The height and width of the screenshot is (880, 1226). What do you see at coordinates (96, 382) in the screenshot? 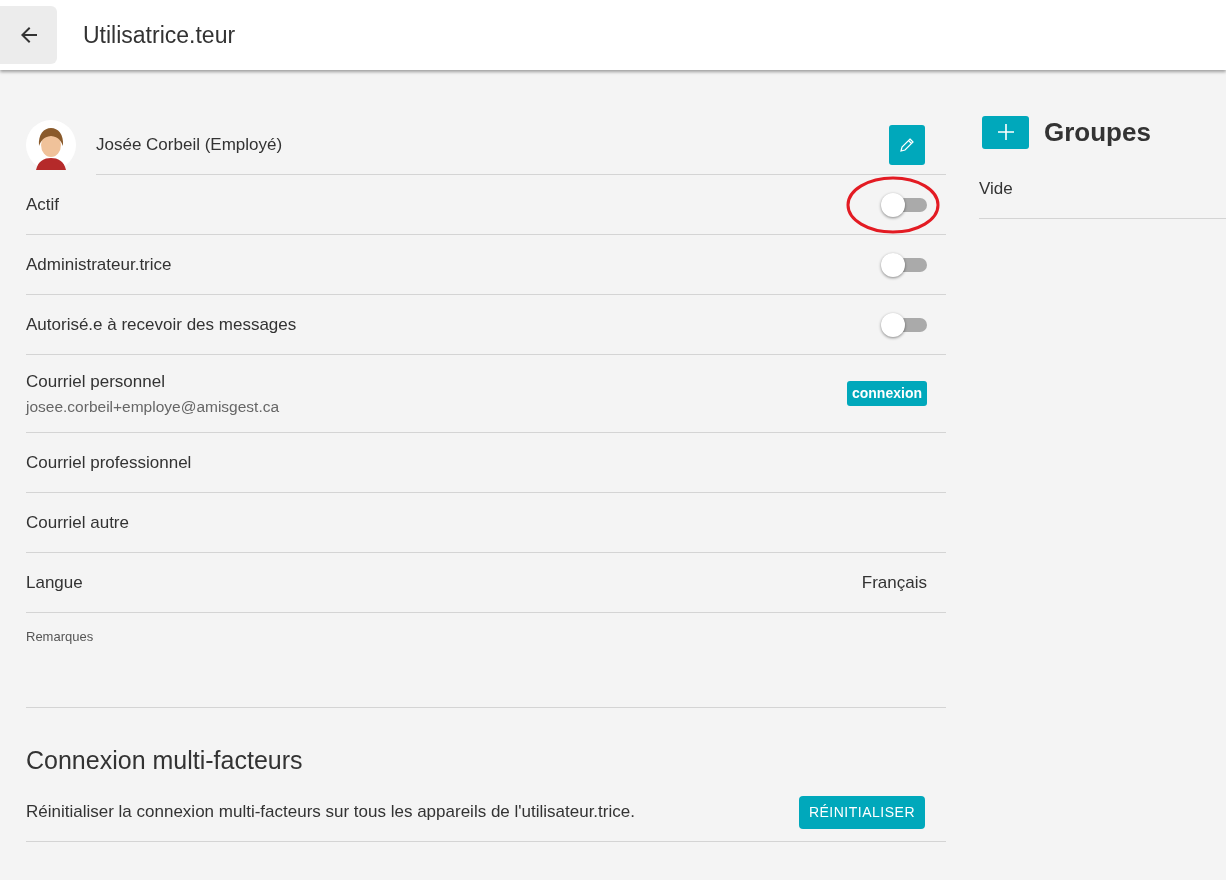
I see `field-label: Courriel personnel` at bounding box center [96, 382].